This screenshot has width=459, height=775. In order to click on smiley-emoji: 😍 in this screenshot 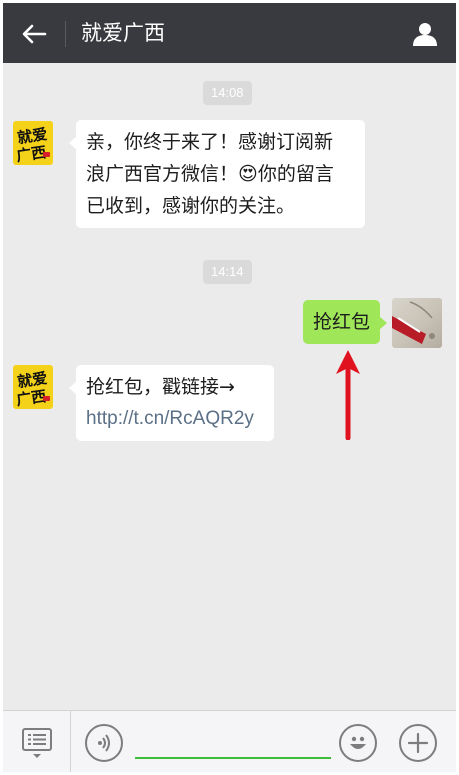, I will do `click(248, 174)`.